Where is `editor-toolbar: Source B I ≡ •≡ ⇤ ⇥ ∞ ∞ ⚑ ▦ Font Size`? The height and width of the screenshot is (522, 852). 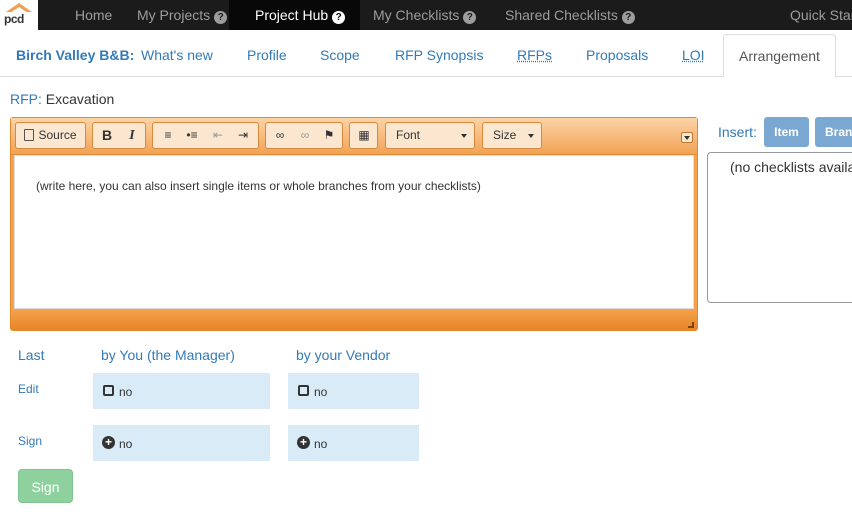
editor-toolbar: Source B I ≡ •≡ ⇤ ⇥ ∞ ∞ ⚑ ▦ Font Size is located at coordinates (354, 136).